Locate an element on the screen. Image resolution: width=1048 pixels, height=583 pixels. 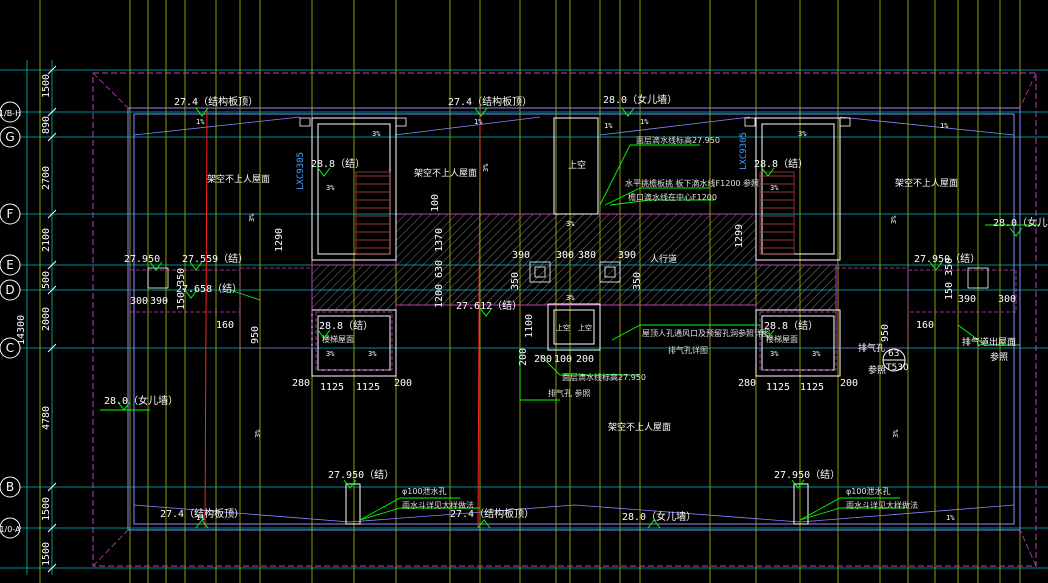
note-top1: 面层滴水线标高27.950 is located at coordinates (678, 140).